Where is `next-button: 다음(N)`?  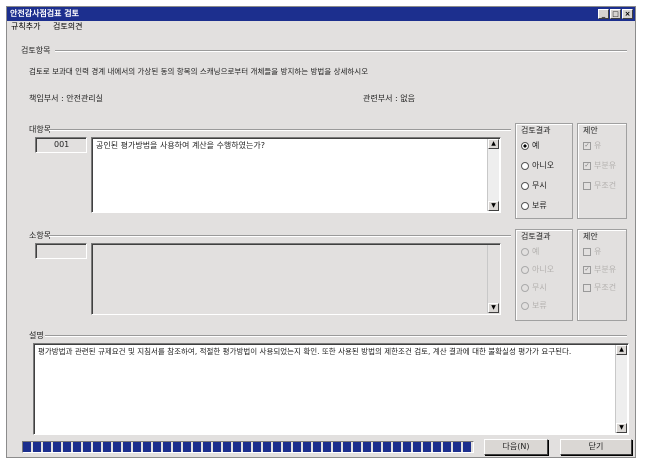
next-button: 다음(N) is located at coordinates (516, 447).